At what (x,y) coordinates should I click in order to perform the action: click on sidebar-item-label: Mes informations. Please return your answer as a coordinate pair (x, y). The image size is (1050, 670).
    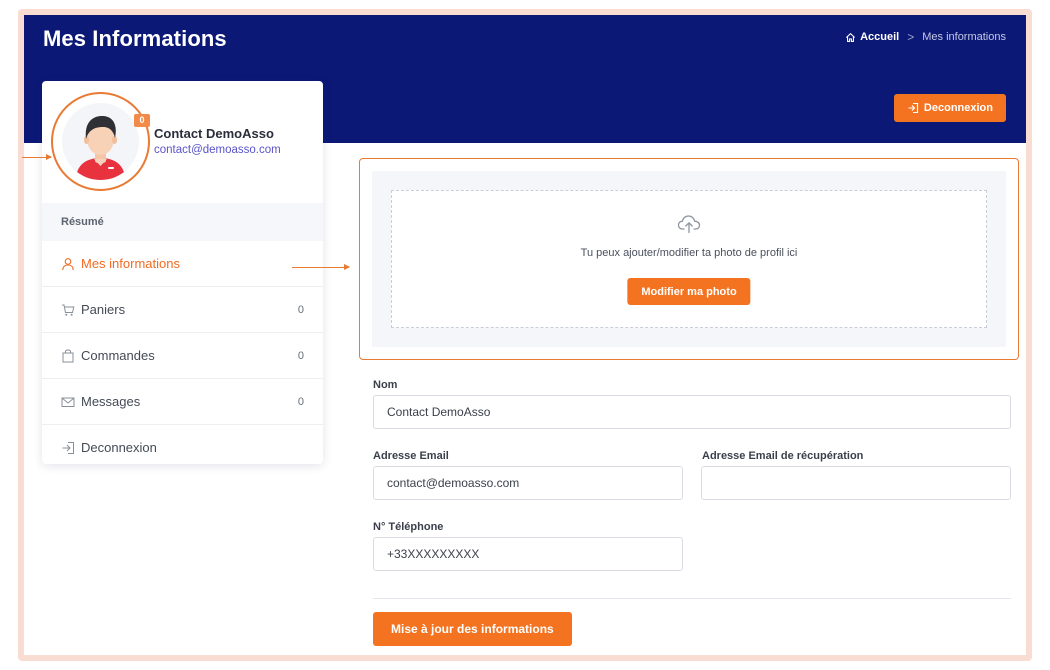
    Looking at the image, I should click on (130, 263).